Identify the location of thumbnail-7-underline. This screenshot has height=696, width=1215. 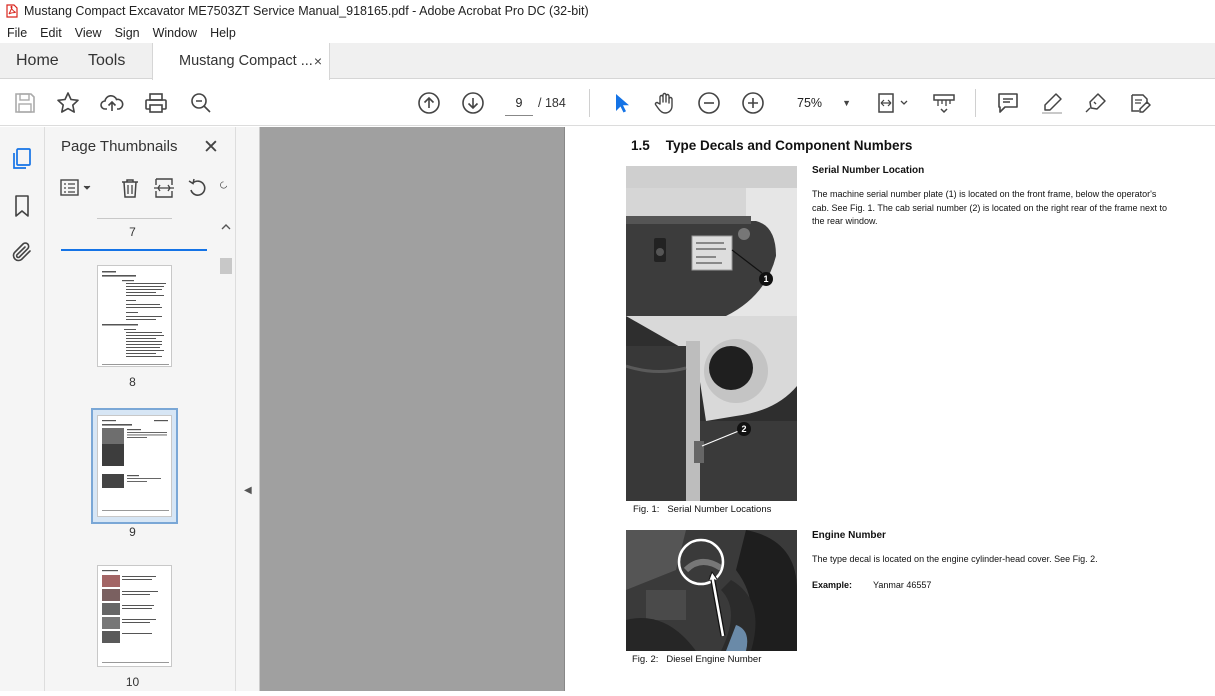
(134, 250).